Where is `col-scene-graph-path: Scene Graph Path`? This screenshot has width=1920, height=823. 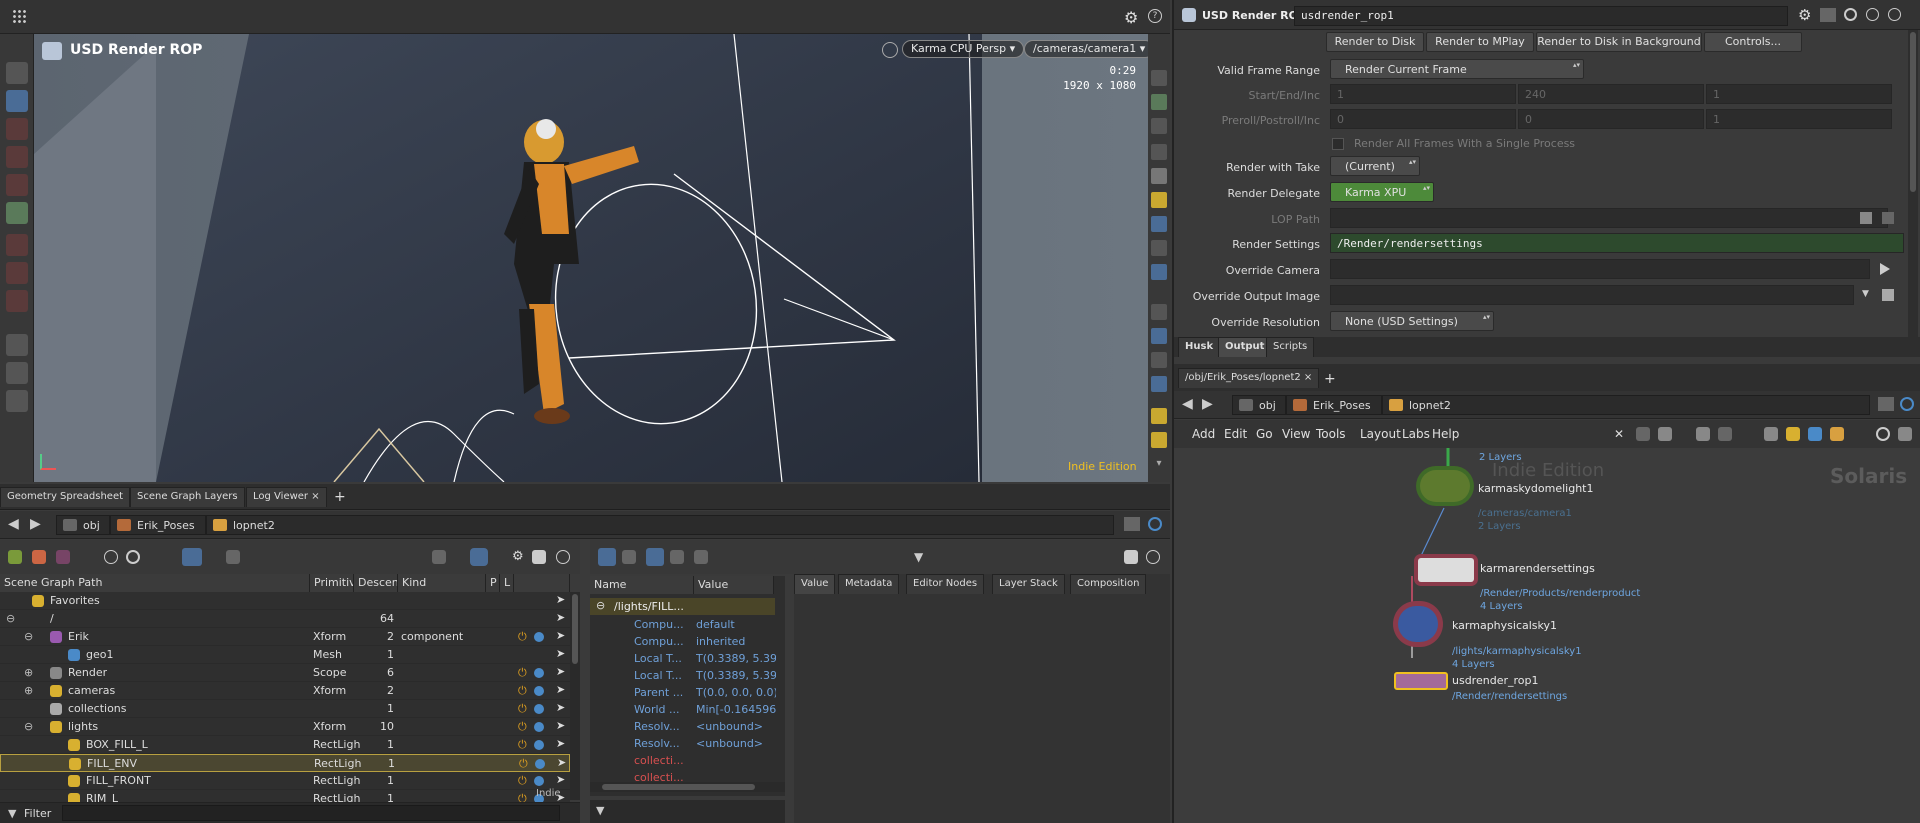 col-scene-graph-path: Scene Graph Path is located at coordinates (155, 583).